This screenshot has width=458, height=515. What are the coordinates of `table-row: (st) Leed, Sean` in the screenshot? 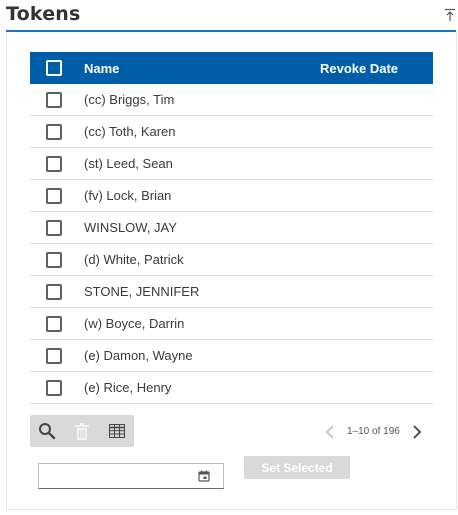 It's located at (231, 164).